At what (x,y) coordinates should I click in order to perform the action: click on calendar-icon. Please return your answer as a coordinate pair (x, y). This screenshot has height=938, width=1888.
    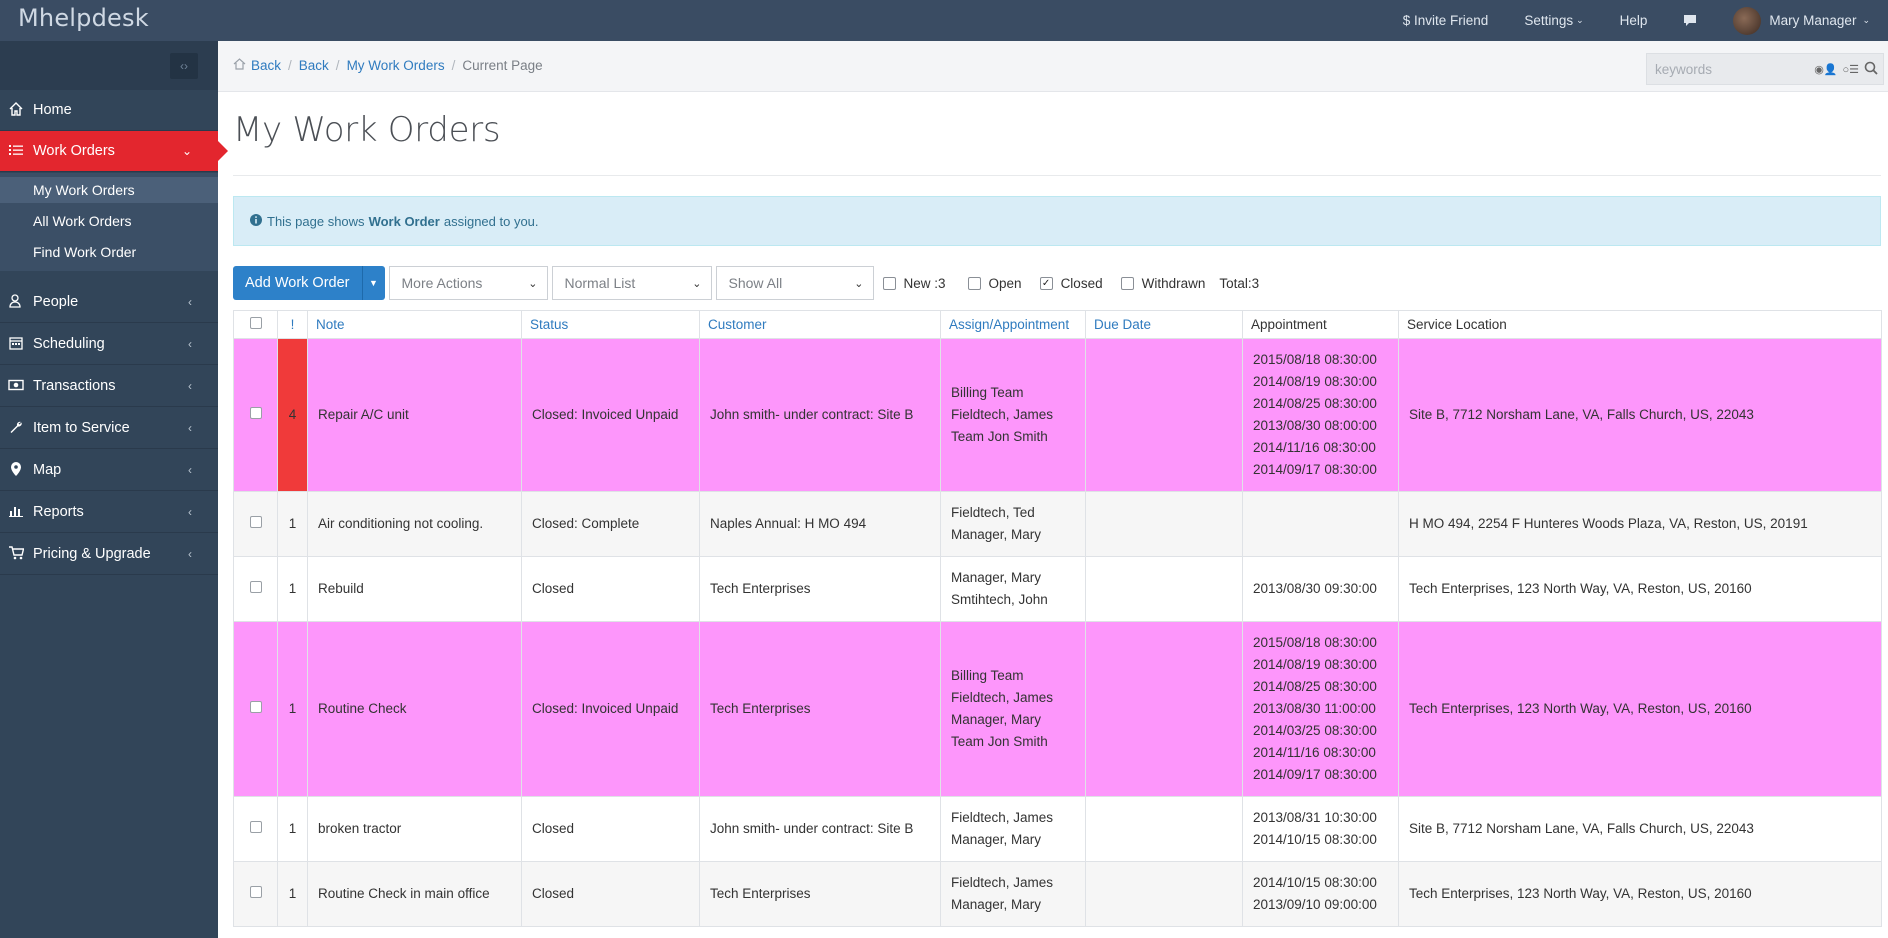
    Looking at the image, I should click on (16, 344).